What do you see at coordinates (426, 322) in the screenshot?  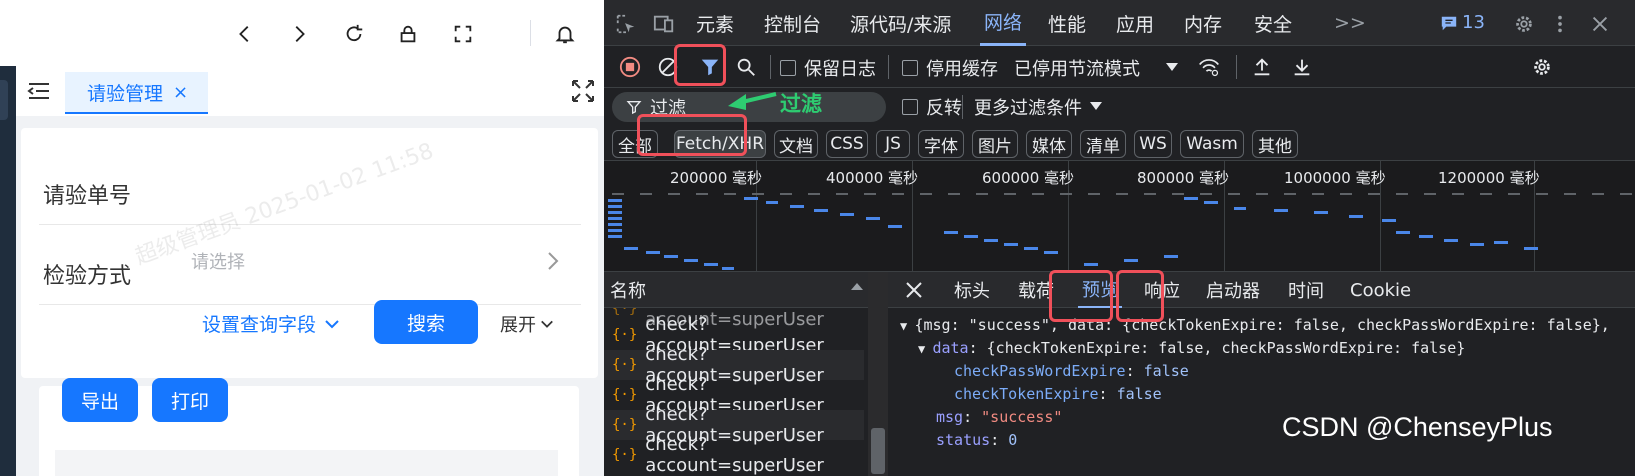 I see `search-button: 搜索` at bounding box center [426, 322].